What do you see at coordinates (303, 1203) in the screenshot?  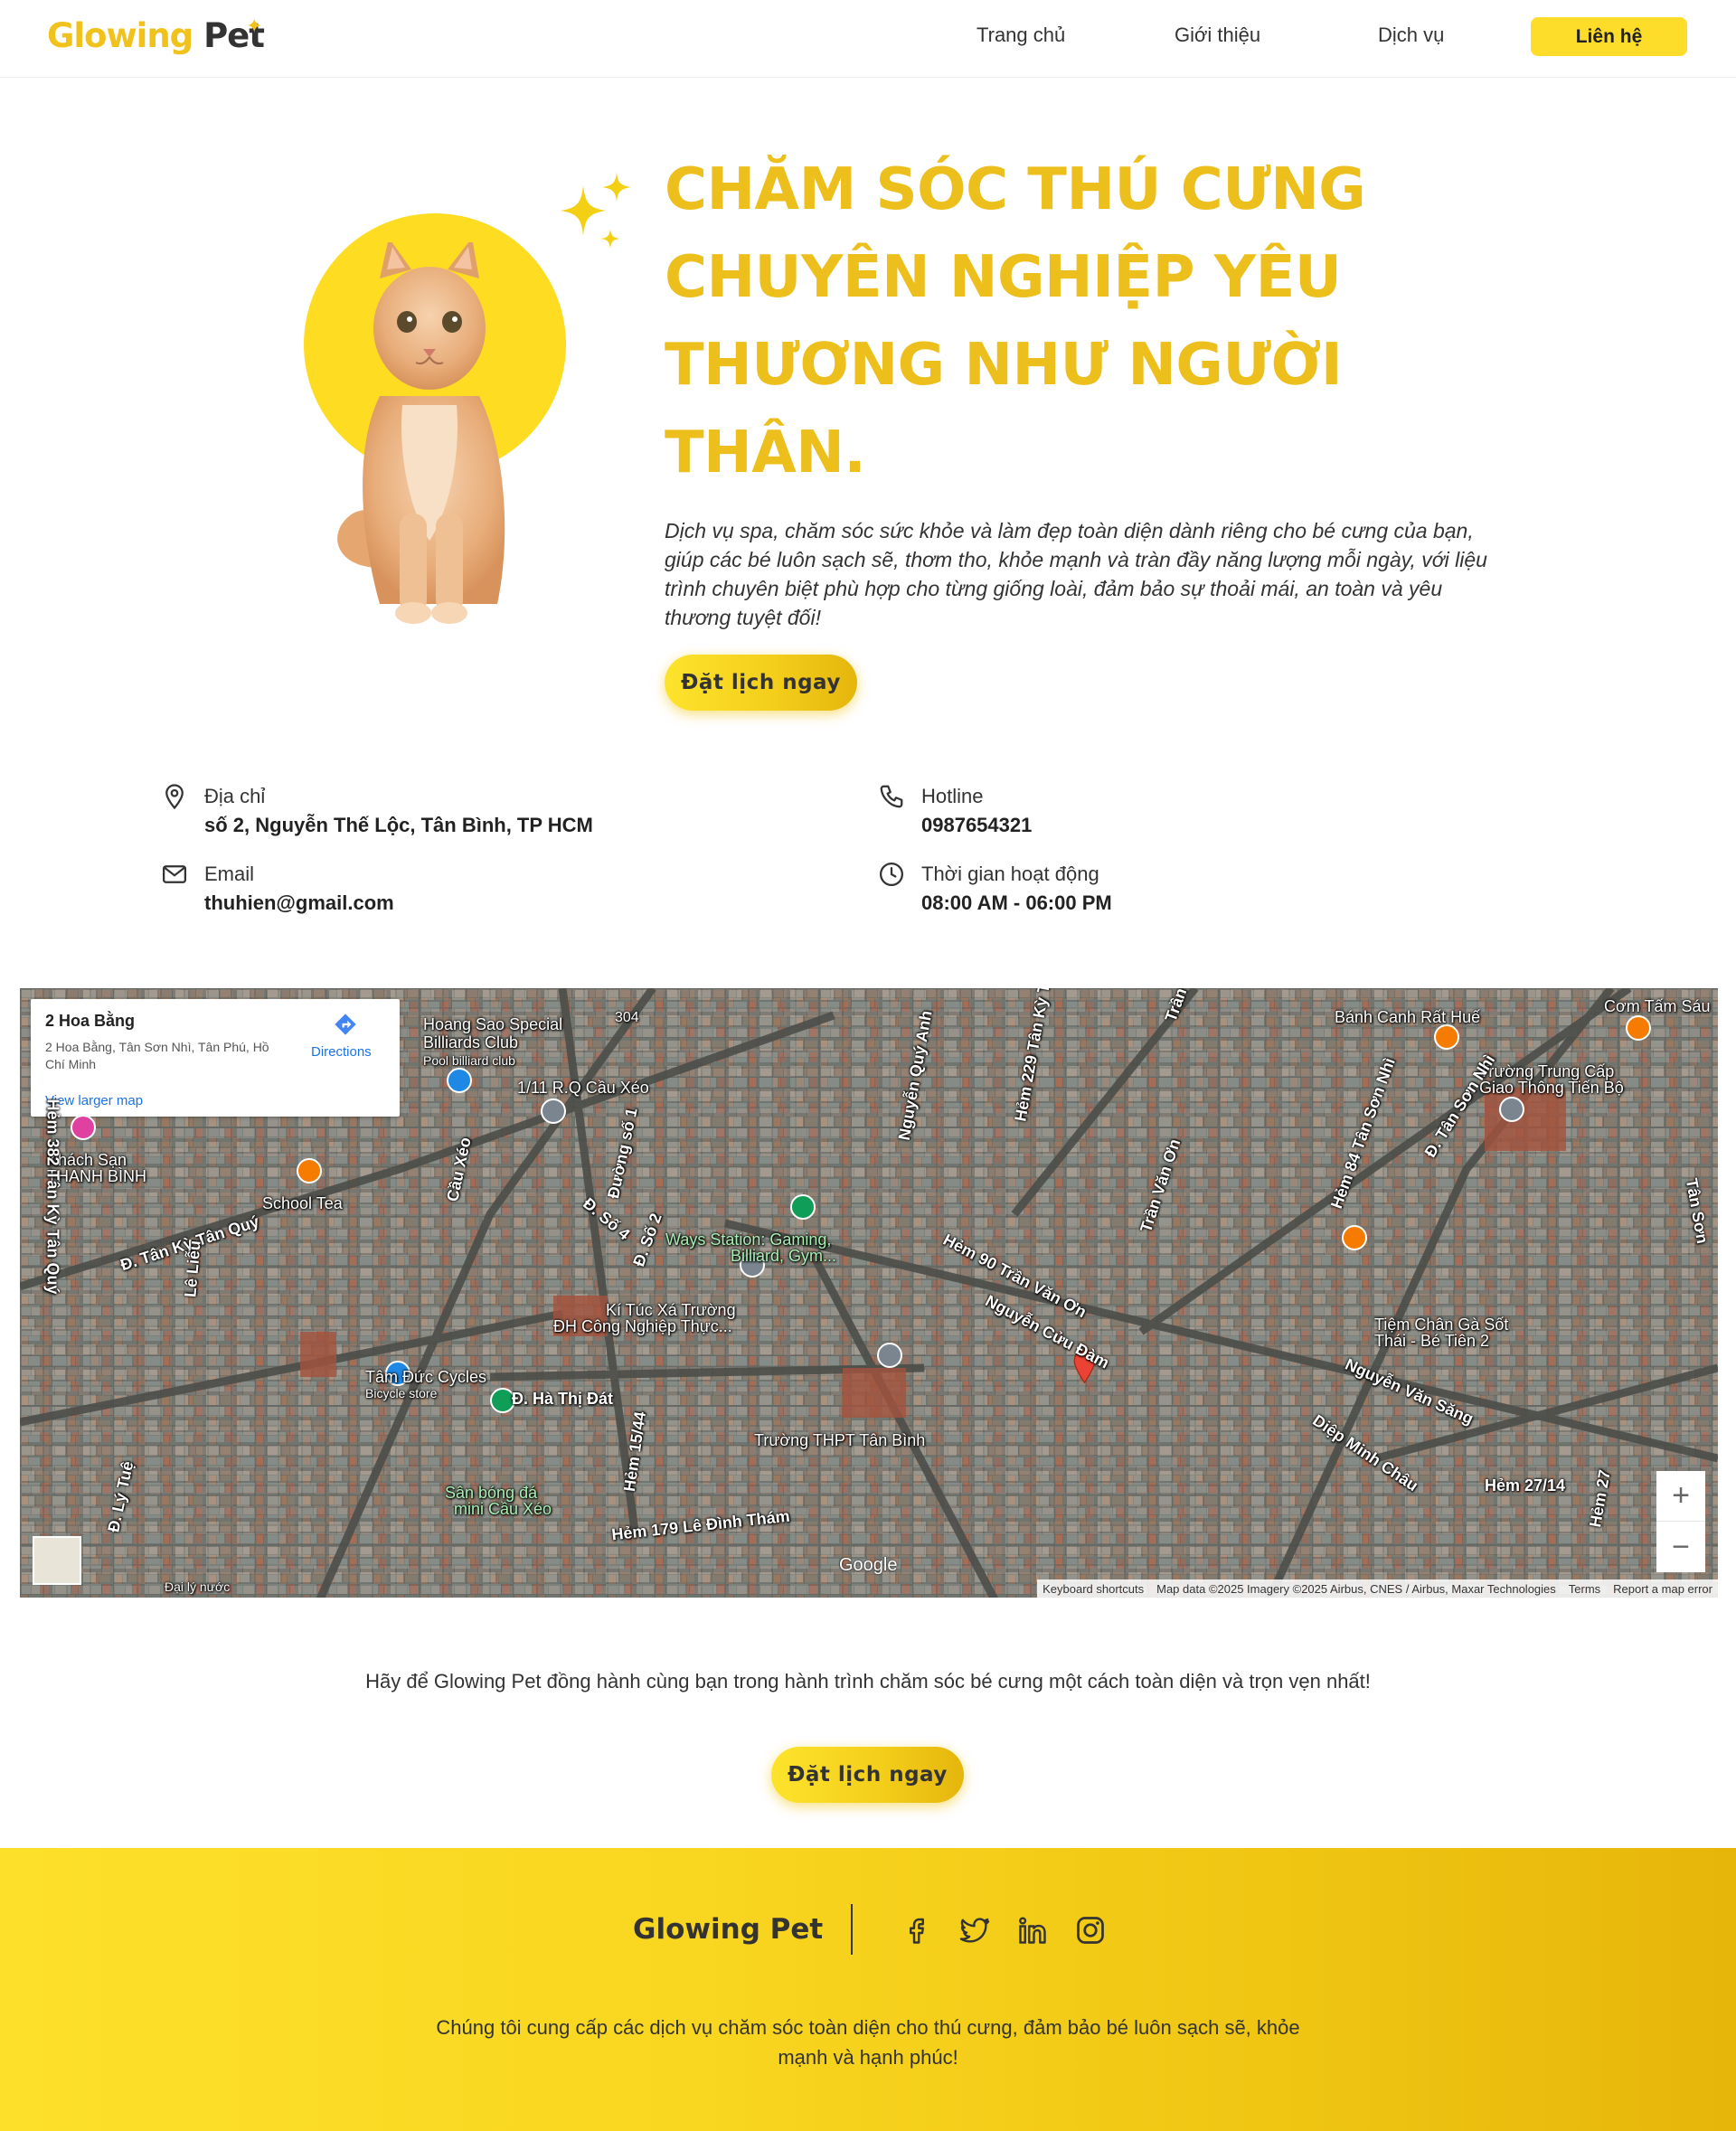 I see `map-label: School Tea` at bounding box center [303, 1203].